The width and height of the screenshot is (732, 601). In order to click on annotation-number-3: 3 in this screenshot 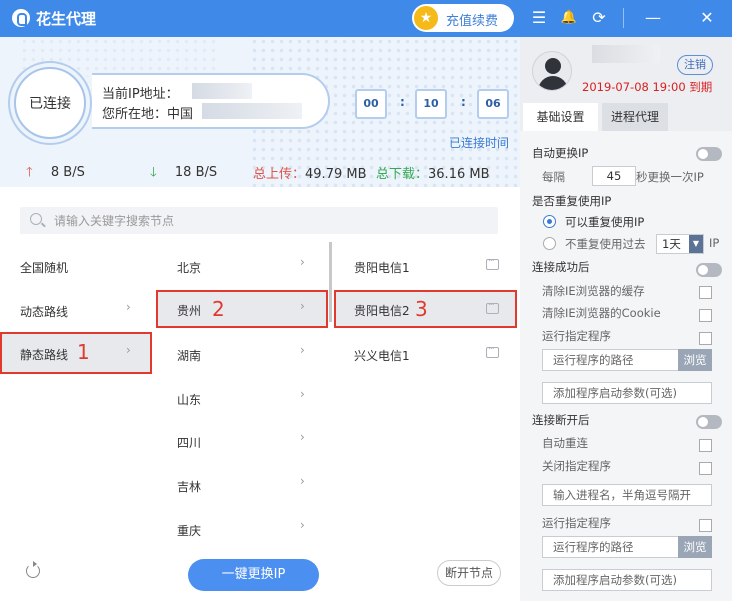, I will do `click(421, 309)`.